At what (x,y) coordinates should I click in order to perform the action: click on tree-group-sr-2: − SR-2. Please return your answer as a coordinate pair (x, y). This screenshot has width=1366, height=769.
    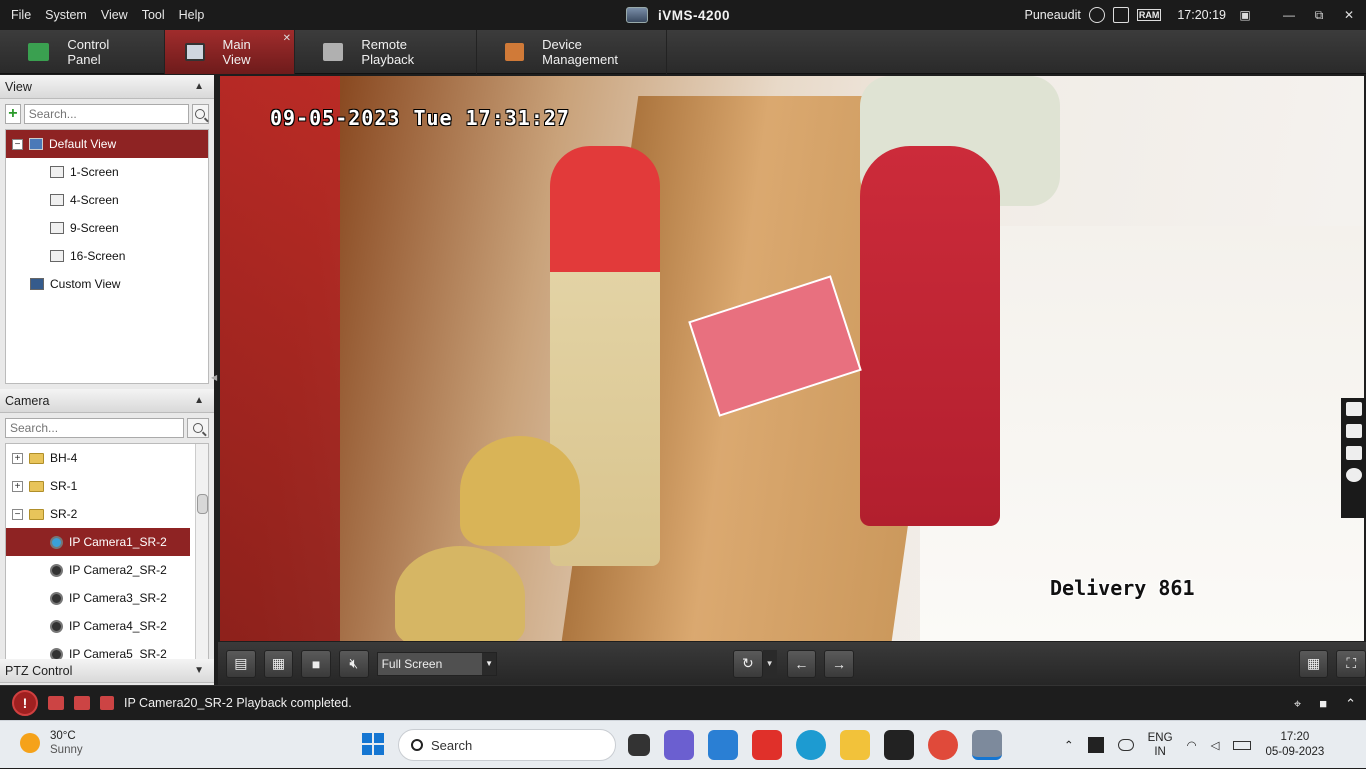
    Looking at the image, I should click on (107, 514).